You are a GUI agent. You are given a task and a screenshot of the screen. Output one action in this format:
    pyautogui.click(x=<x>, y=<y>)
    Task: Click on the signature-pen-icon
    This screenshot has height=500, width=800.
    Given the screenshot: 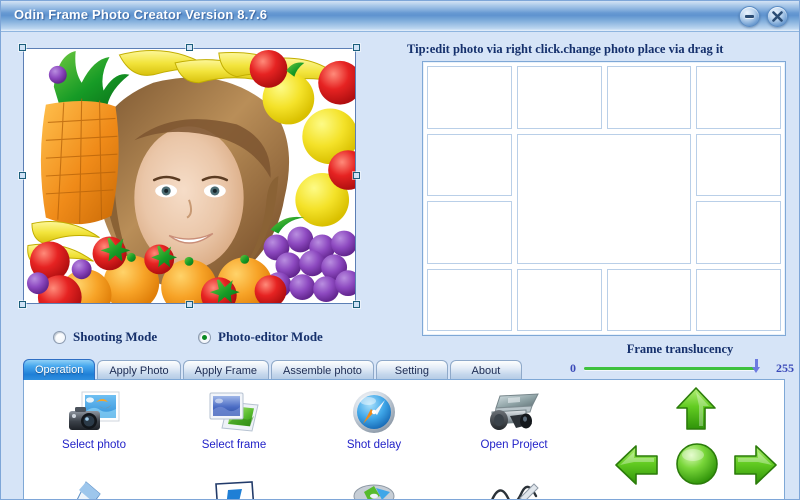 What is the action you would take?
    pyautogui.click(x=514, y=487)
    